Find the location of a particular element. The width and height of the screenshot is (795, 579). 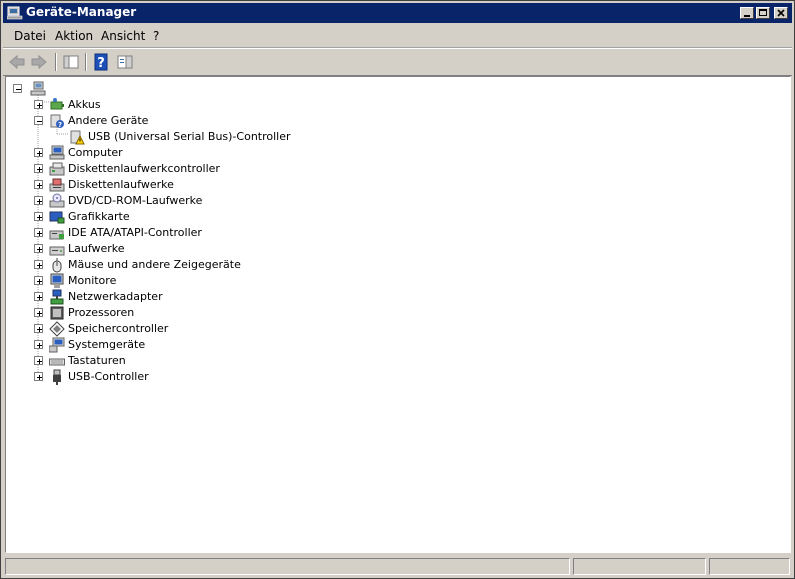

tree-root-node is located at coordinates (33, 89).